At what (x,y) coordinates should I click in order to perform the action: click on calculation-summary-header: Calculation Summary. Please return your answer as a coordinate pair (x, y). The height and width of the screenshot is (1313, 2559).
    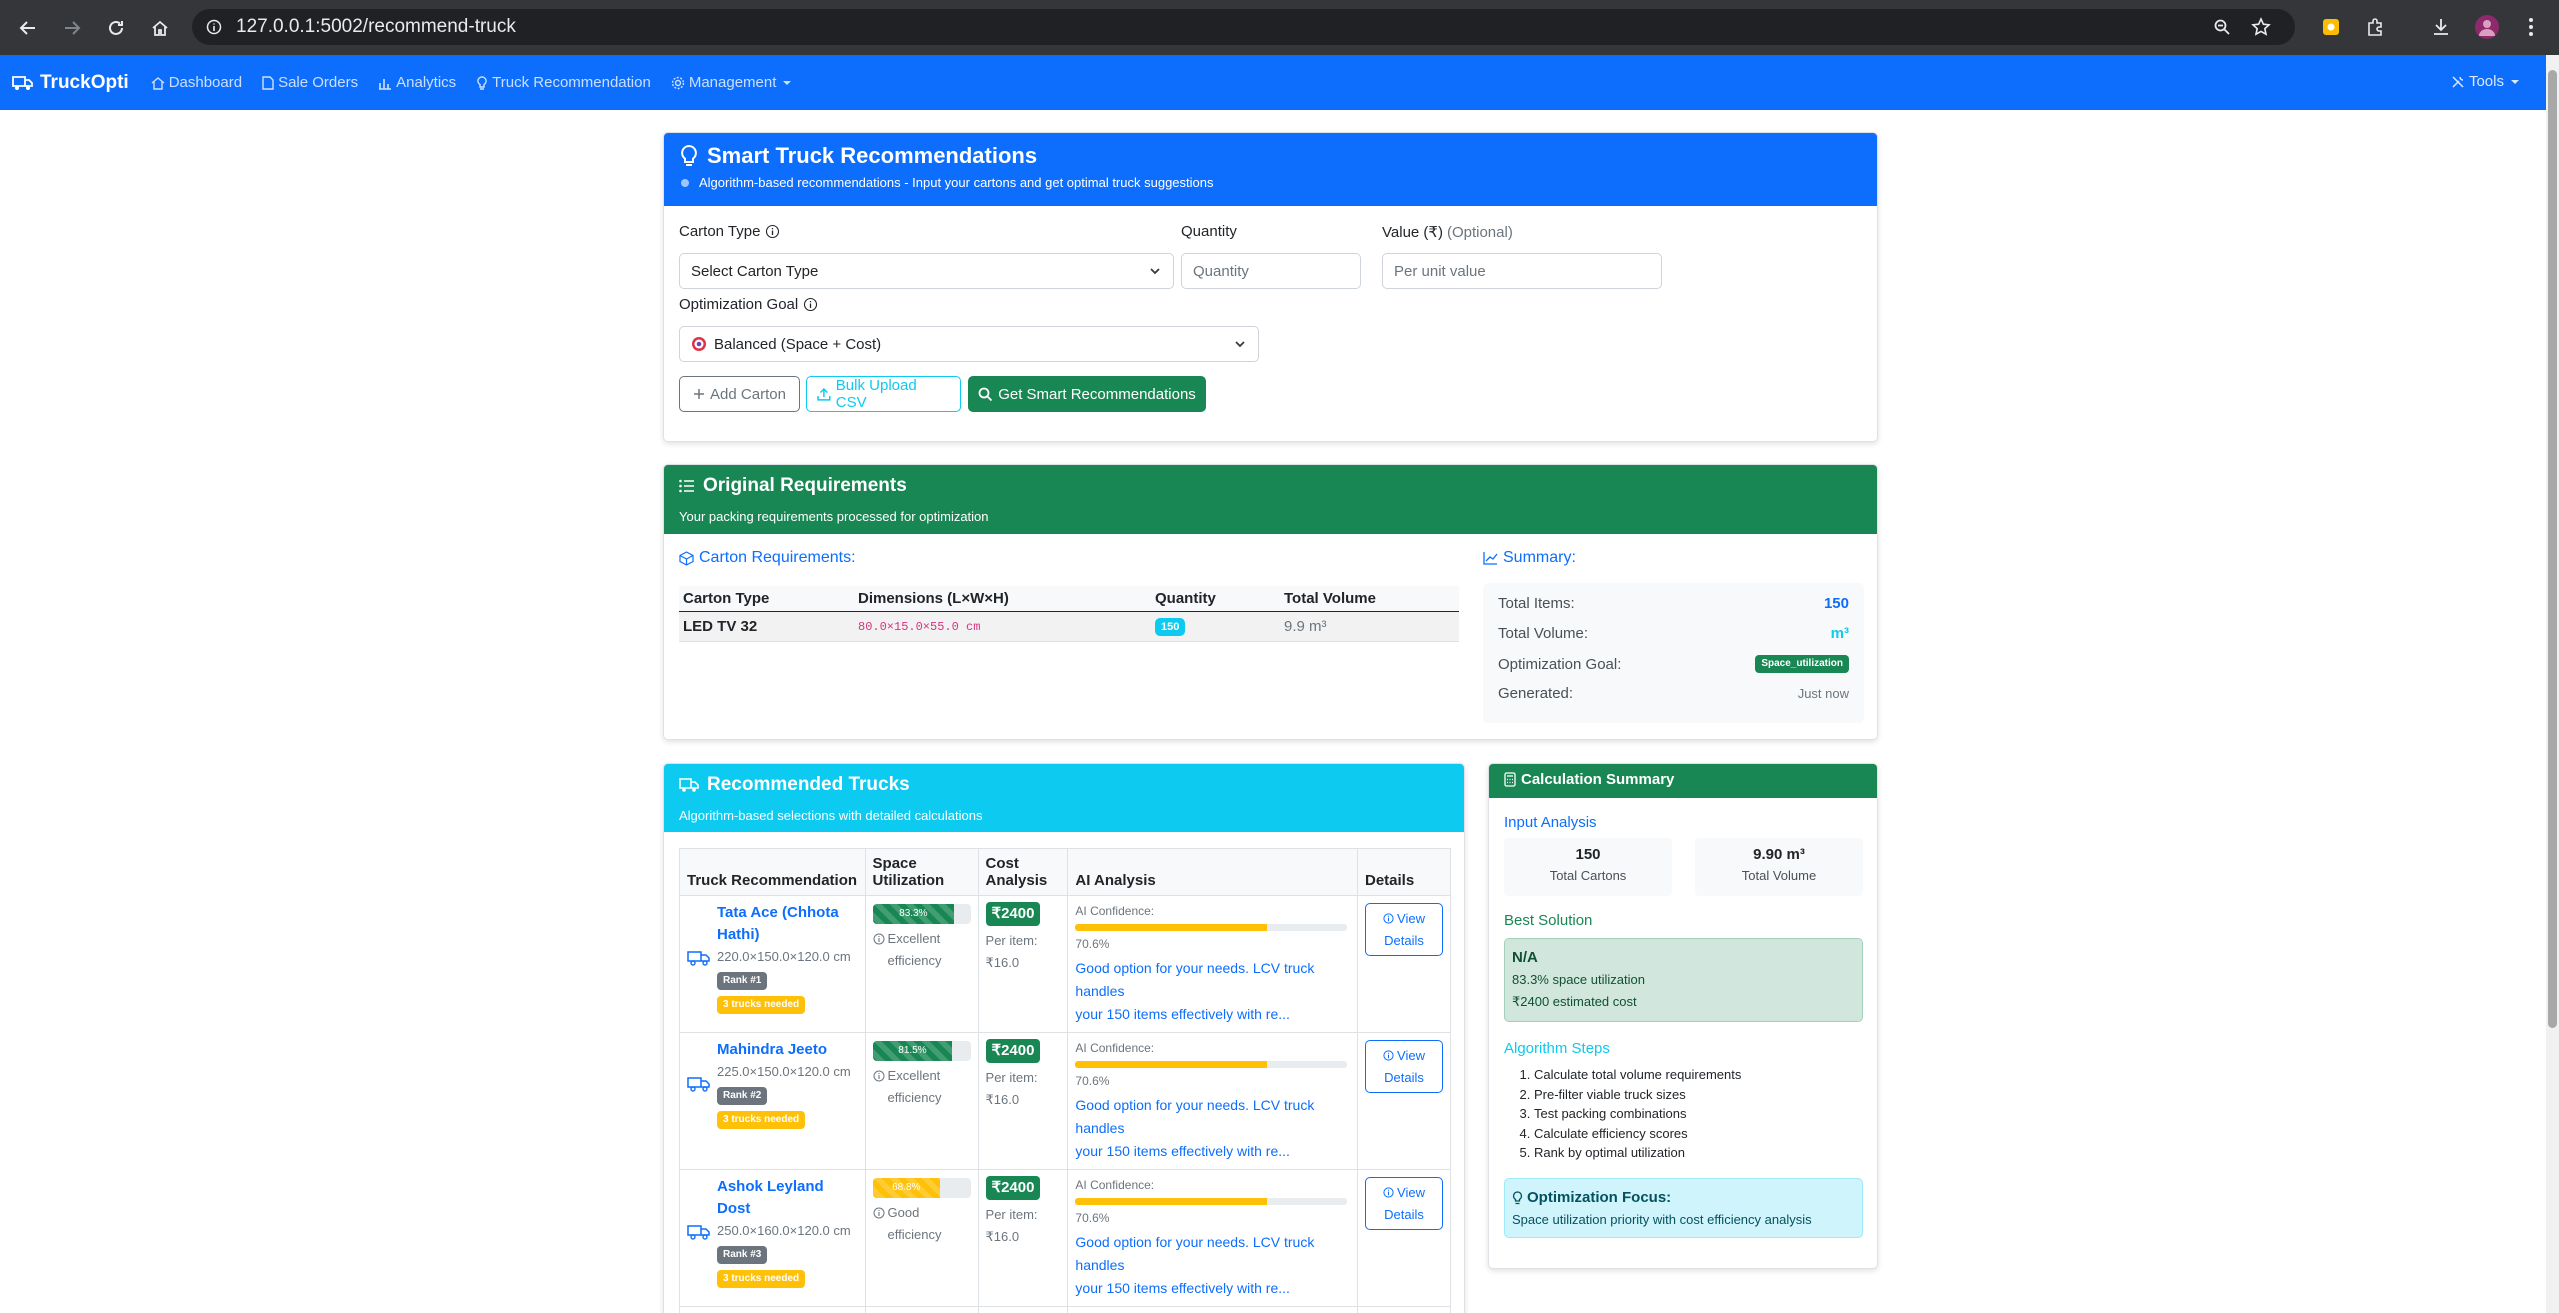
    Looking at the image, I should click on (1683, 781).